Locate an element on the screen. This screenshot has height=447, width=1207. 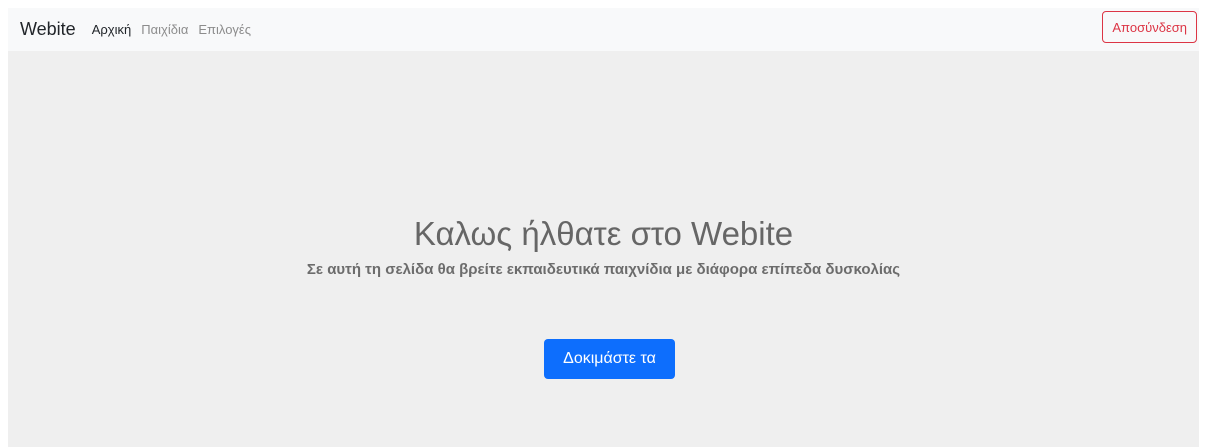
nav-link-home: Αρχική is located at coordinates (112, 29).